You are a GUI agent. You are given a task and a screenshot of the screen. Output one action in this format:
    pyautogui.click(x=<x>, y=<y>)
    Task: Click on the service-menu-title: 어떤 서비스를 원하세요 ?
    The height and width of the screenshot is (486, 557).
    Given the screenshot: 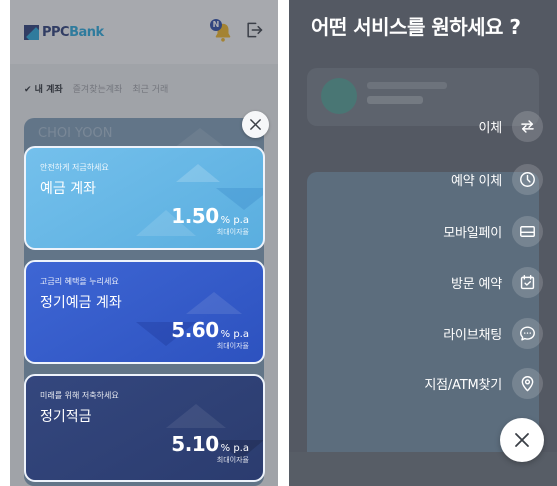 What is the action you would take?
    pyautogui.click(x=416, y=27)
    